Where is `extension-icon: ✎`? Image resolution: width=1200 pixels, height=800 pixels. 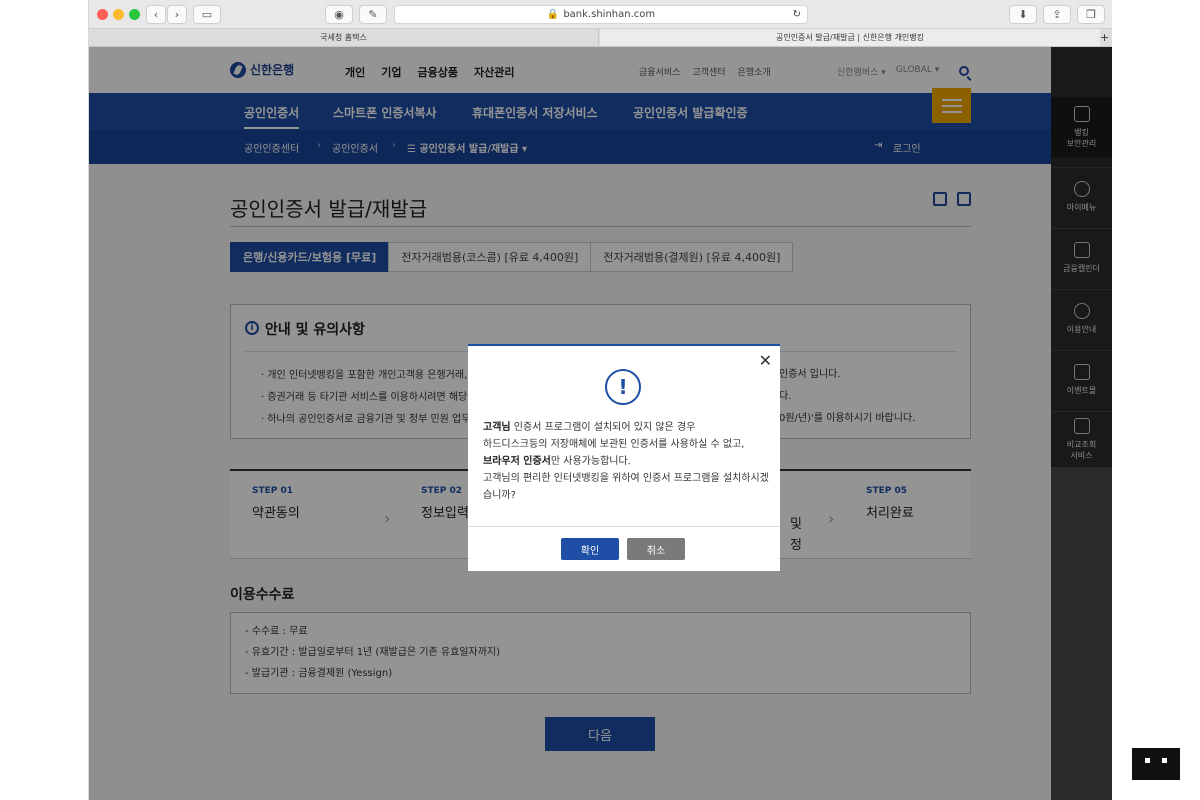 extension-icon: ✎ is located at coordinates (373, 14).